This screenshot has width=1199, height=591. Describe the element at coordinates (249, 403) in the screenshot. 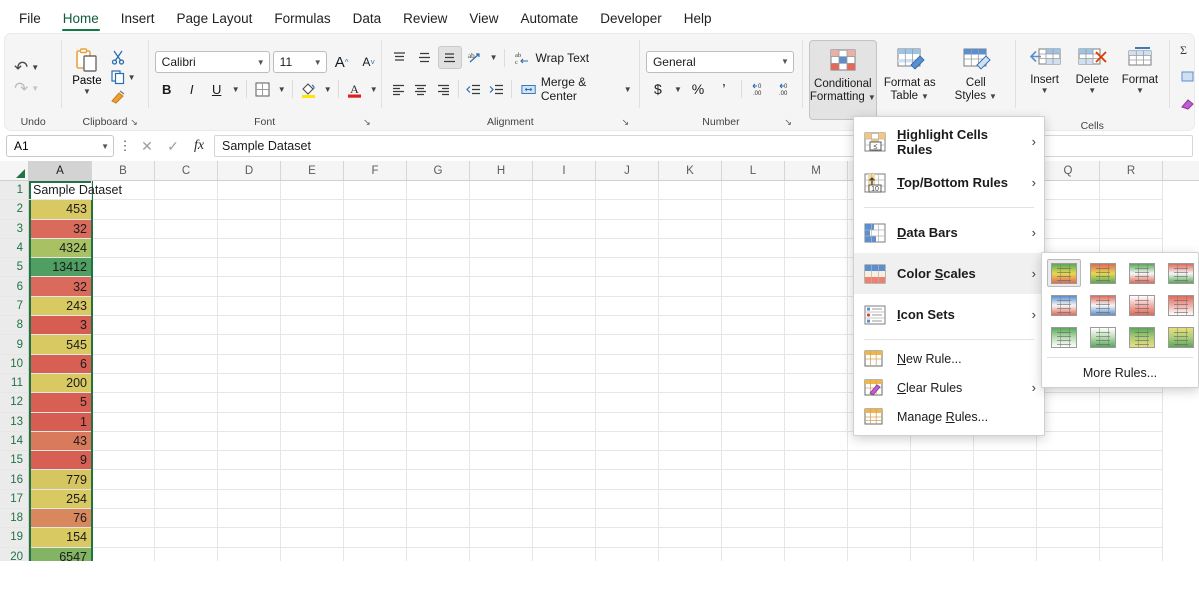

I see `cell-D12` at that location.